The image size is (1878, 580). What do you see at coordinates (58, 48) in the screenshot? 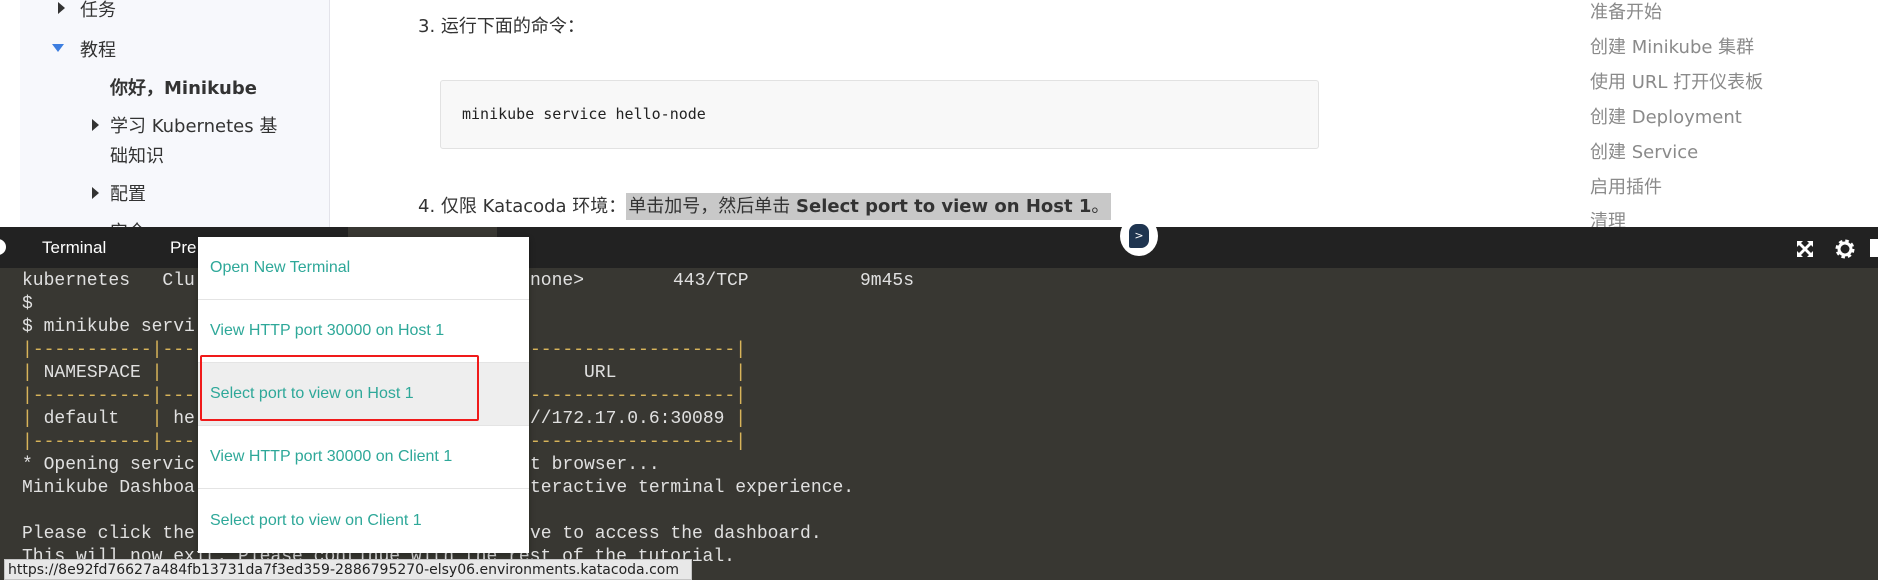
I see `caret-down-icon` at bounding box center [58, 48].